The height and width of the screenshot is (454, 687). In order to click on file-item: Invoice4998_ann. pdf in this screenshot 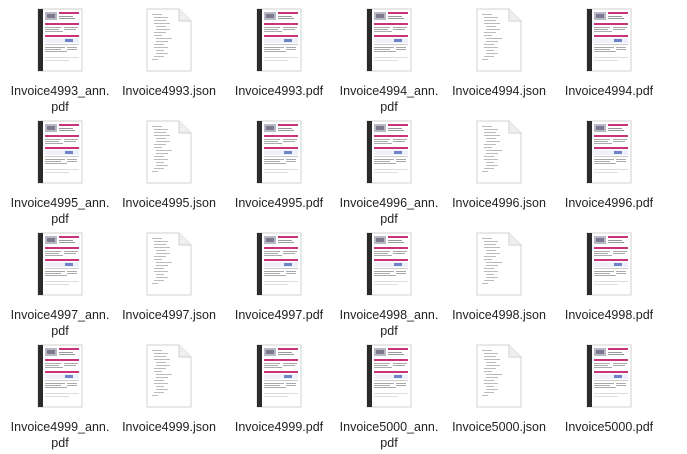, I will do `click(389, 285)`.